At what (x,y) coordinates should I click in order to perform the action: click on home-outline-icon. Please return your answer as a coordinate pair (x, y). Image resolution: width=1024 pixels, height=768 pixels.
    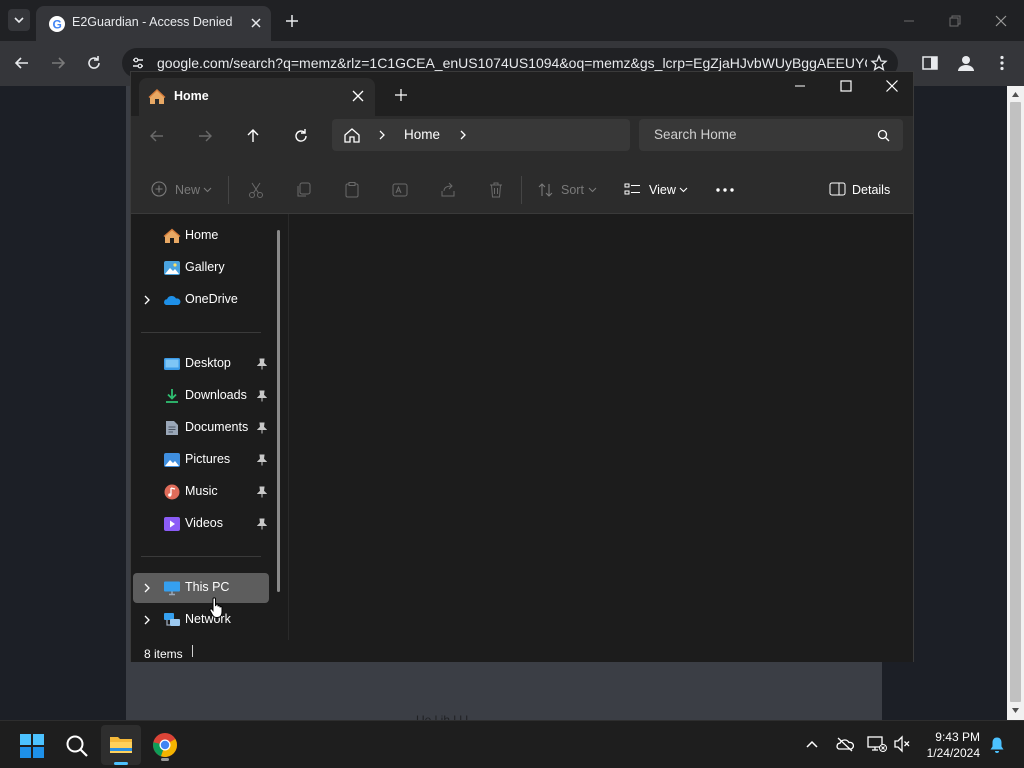
    Looking at the image, I should click on (352, 135).